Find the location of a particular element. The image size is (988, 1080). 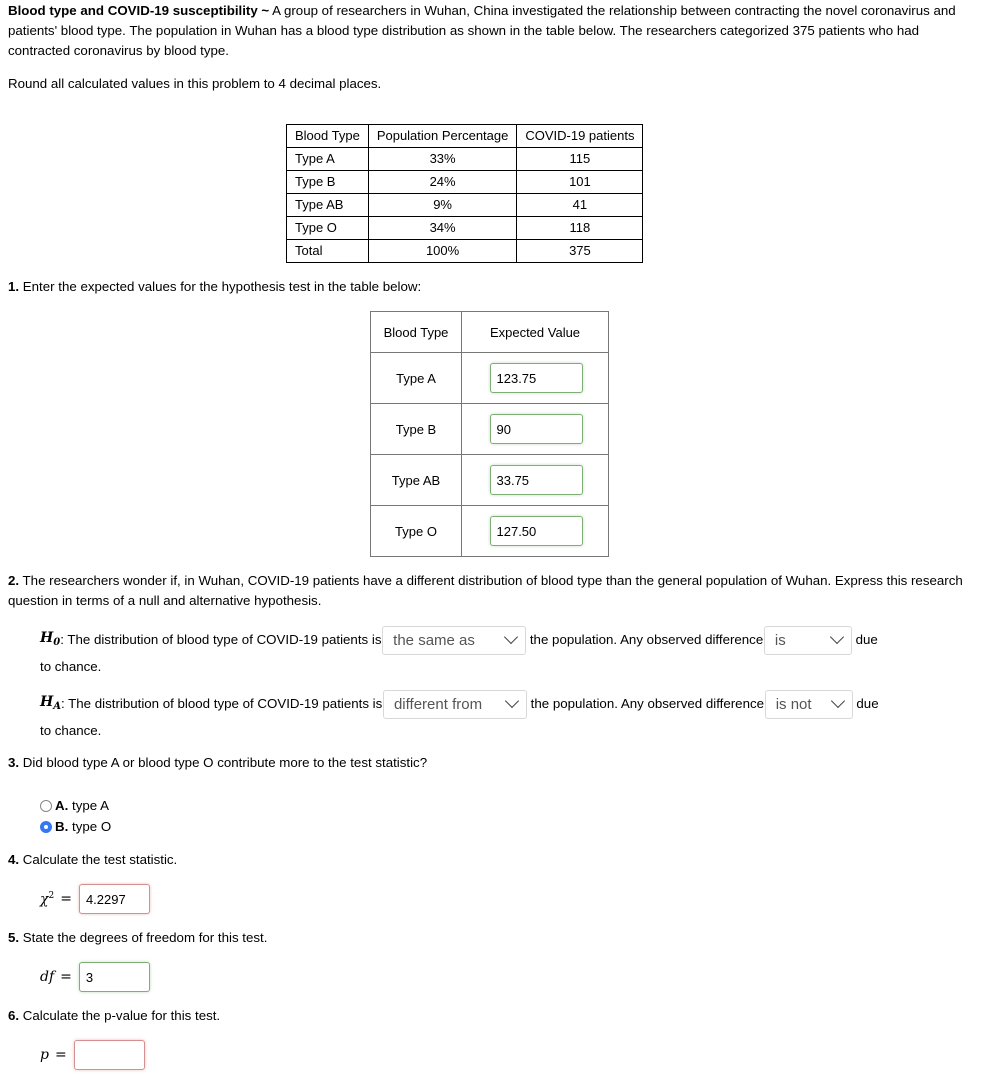

table-row: Type O is located at coordinates (489, 531).